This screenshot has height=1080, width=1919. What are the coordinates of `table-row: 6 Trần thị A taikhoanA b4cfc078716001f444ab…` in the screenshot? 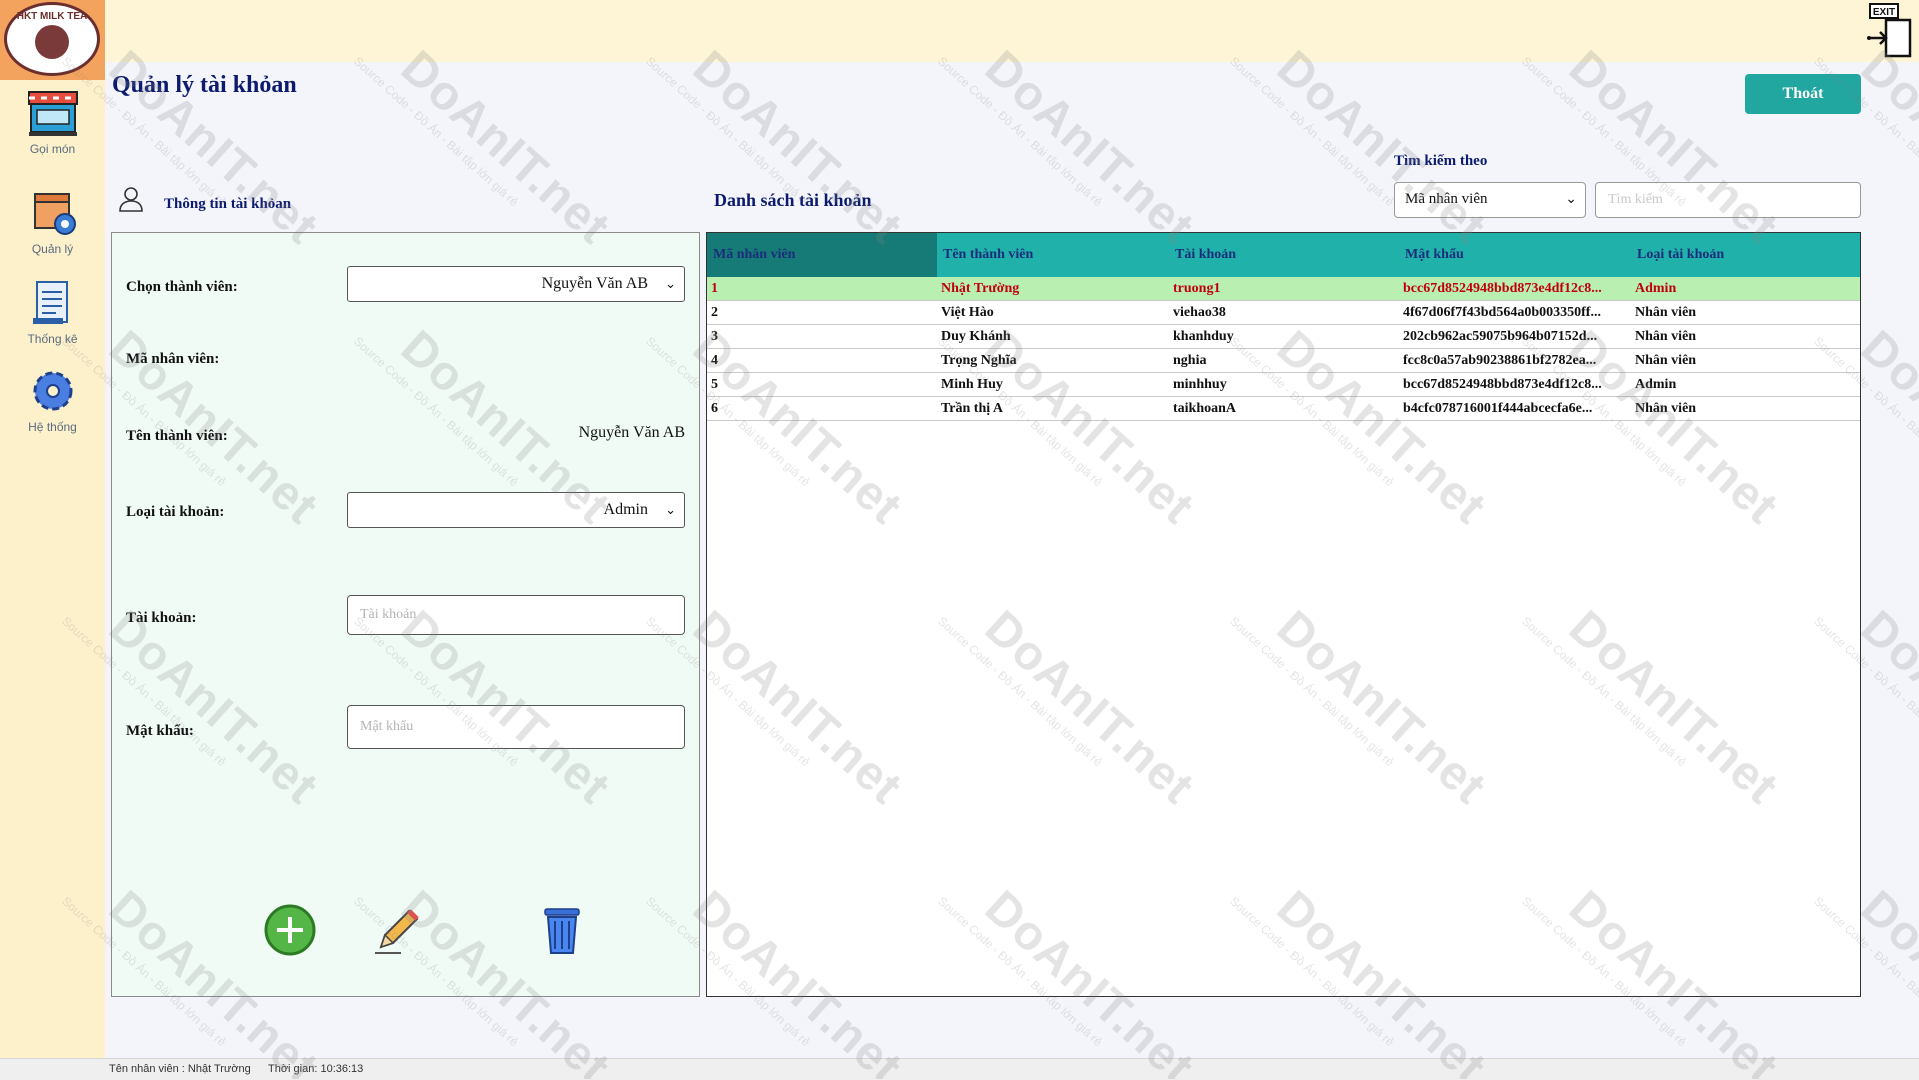 It's located at (1283, 409).